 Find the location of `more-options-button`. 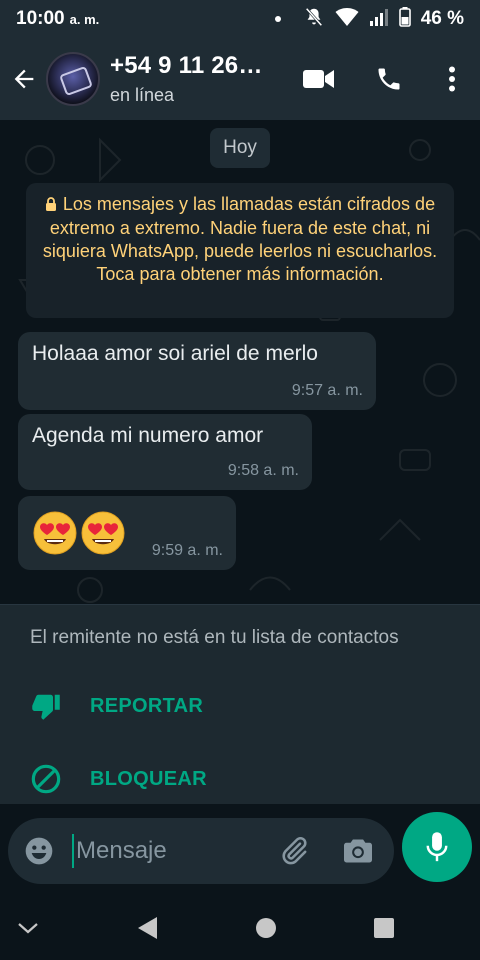

more-options-button is located at coordinates (452, 79).